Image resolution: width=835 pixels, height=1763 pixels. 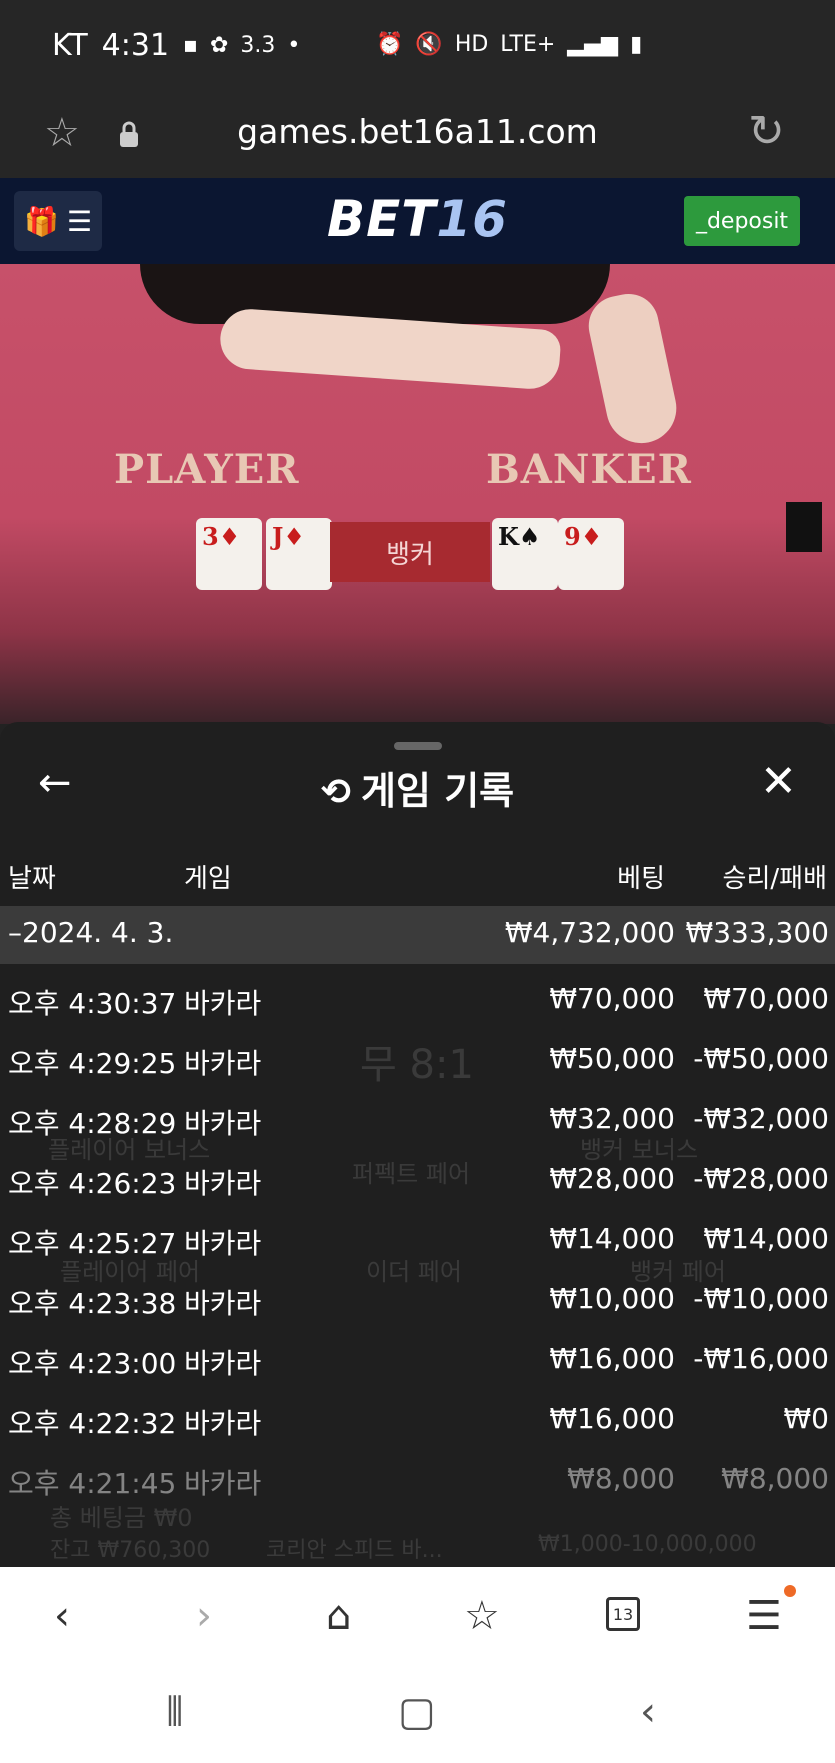 I want to click on dealer-hand-right, so click(x=633, y=369).